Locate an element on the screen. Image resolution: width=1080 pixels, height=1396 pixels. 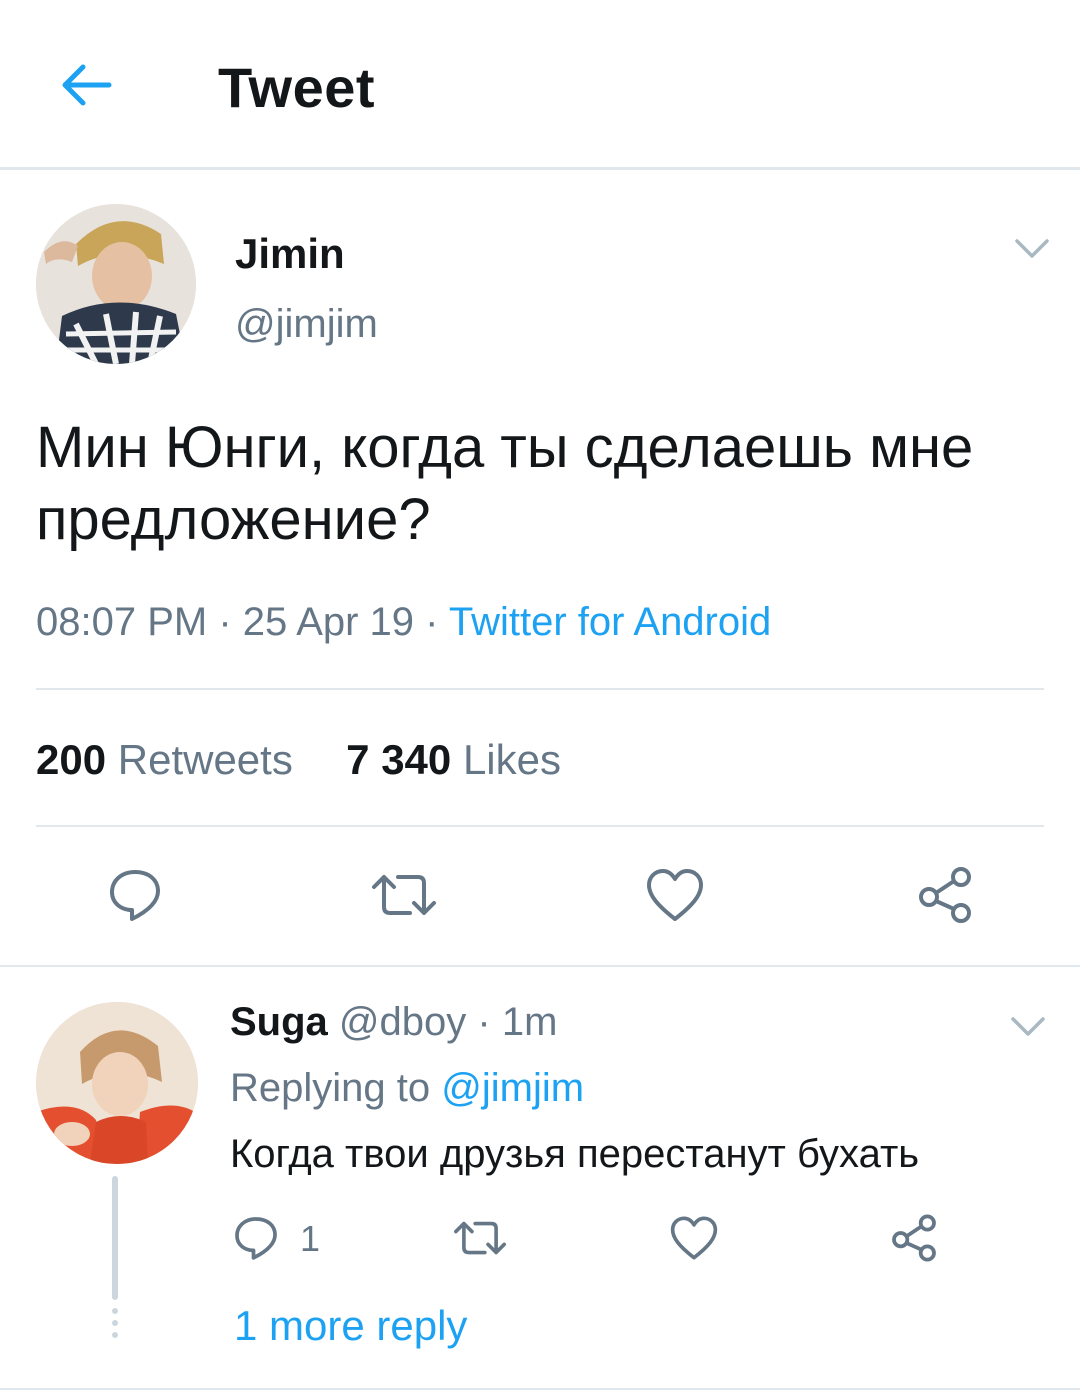
replying-to: Replying to @jimjim is located at coordinates (407, 1088).